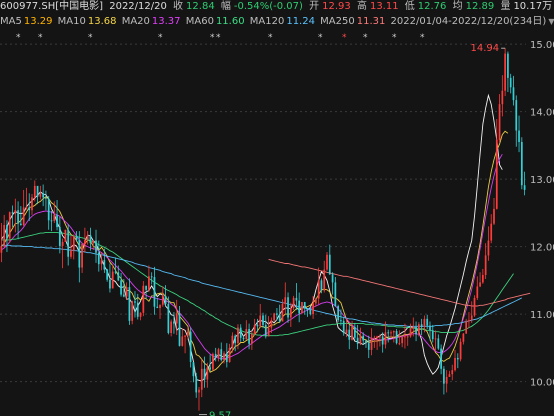 The image size is (554, 416). Describe the element at coordinates (542, 180) in the screenshot. I see `y-tick-label: 13.00` at that location.